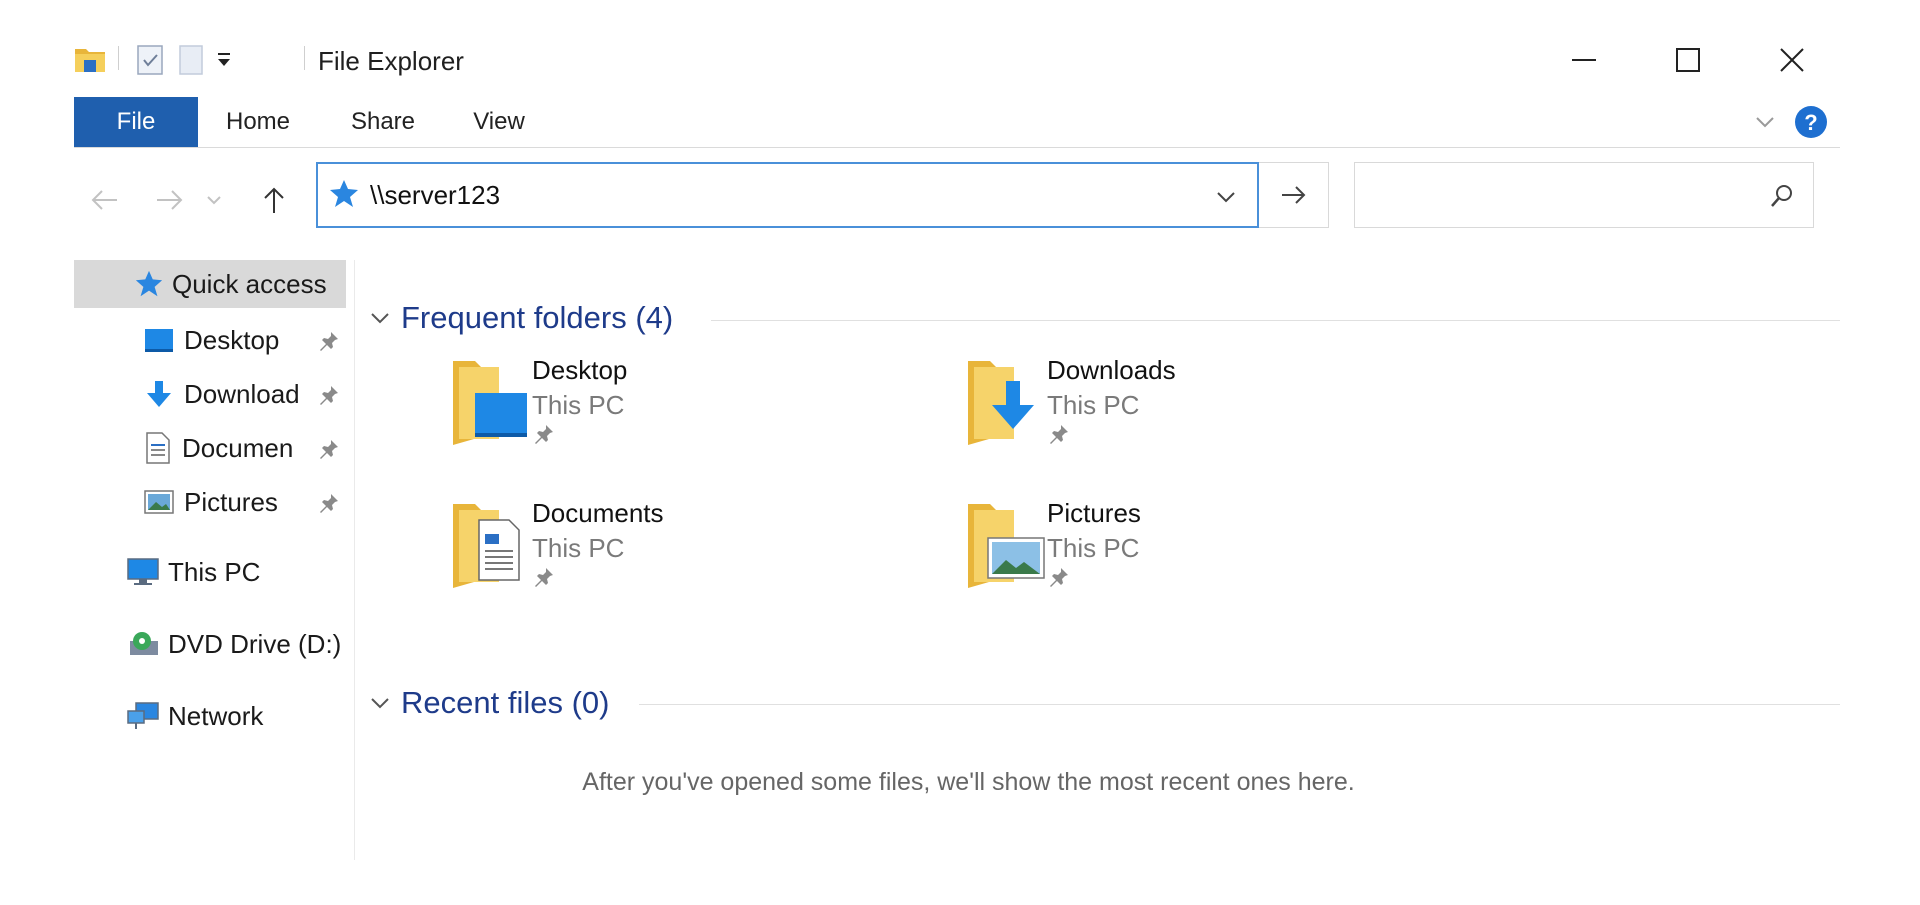 The height and width of the screenshot is (905, 1920). What do you see at coordinates (258, 122) in the screenshot?
I see `tab-home: Home` at bounding box center [258, 122].